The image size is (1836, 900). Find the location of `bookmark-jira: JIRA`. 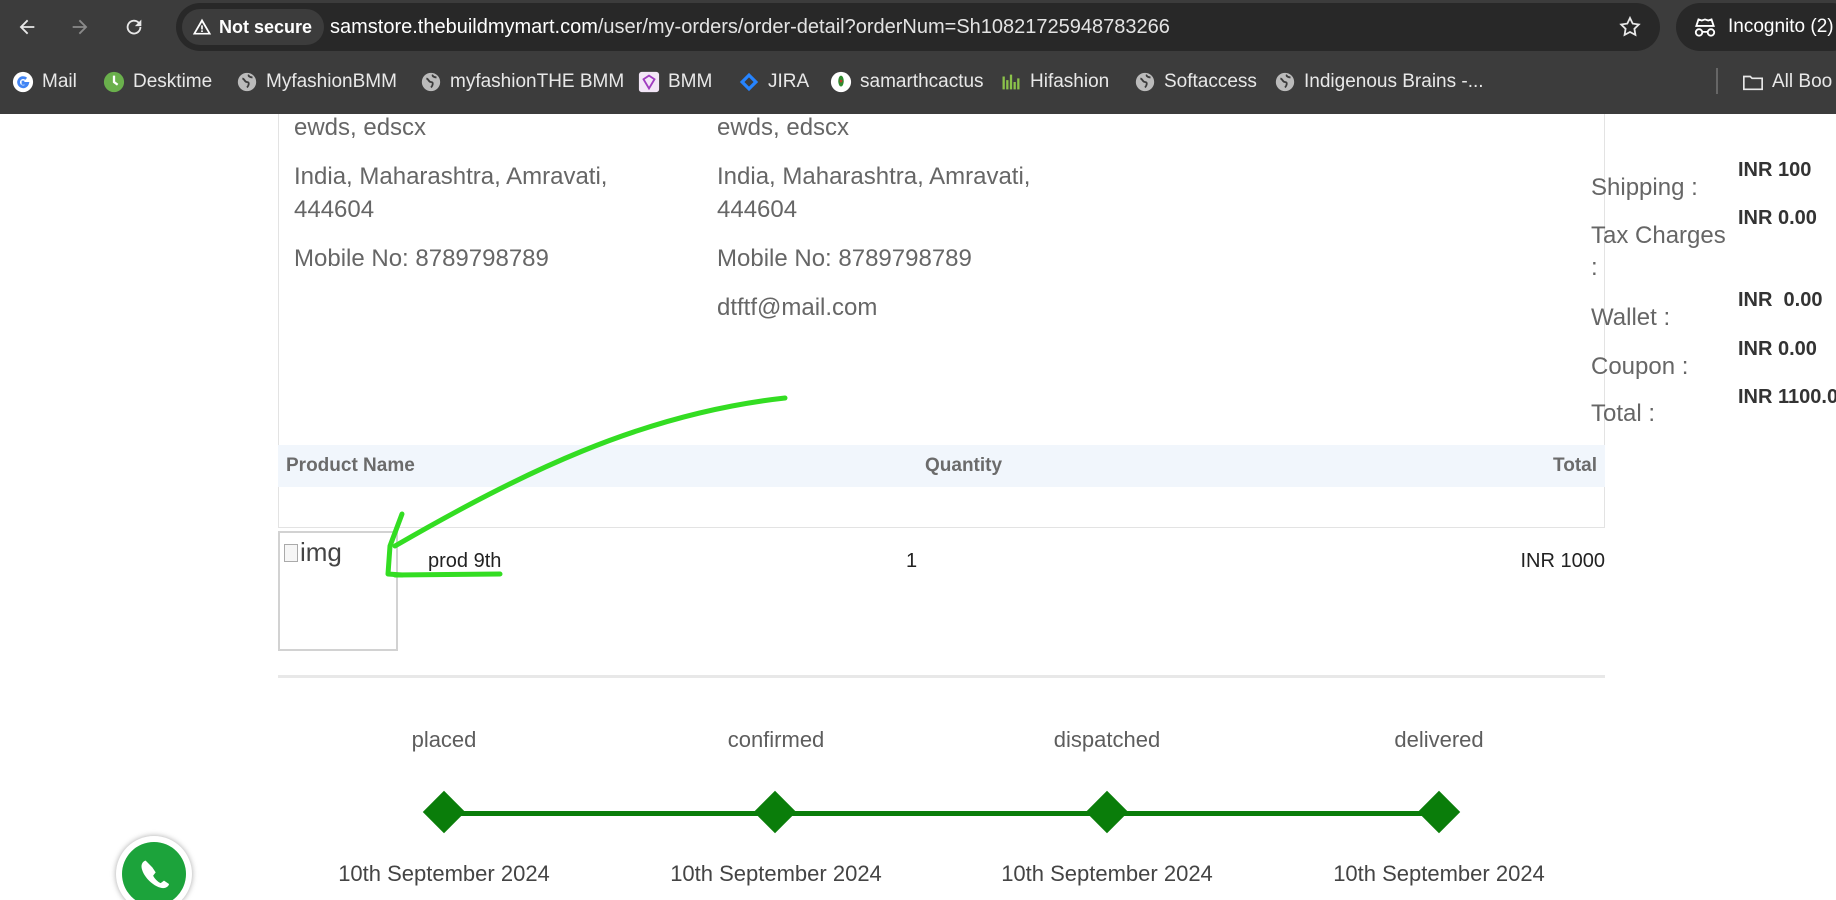

bookmark-jira: JIRA is located at coordinates (773, 82).